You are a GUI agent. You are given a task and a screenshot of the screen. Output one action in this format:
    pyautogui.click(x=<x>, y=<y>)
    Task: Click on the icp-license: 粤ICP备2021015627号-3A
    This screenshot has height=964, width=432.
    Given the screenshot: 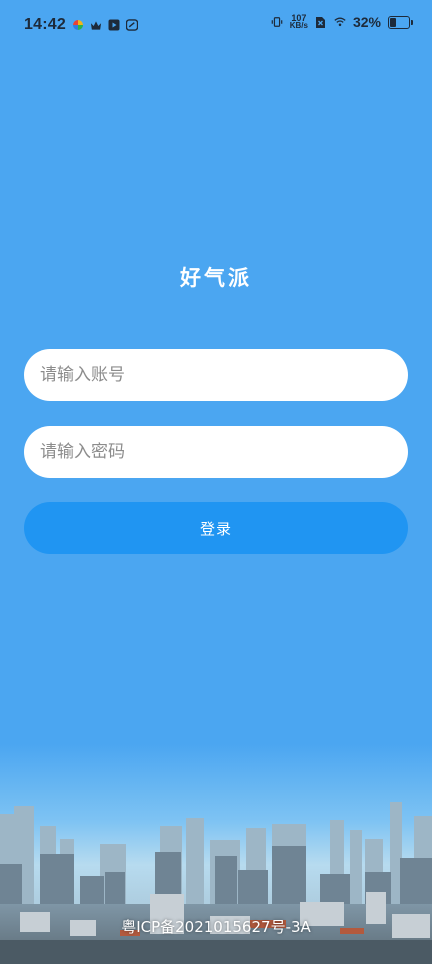 What is the action you would take?
    pyautogui.click(x=216, y=926)
    